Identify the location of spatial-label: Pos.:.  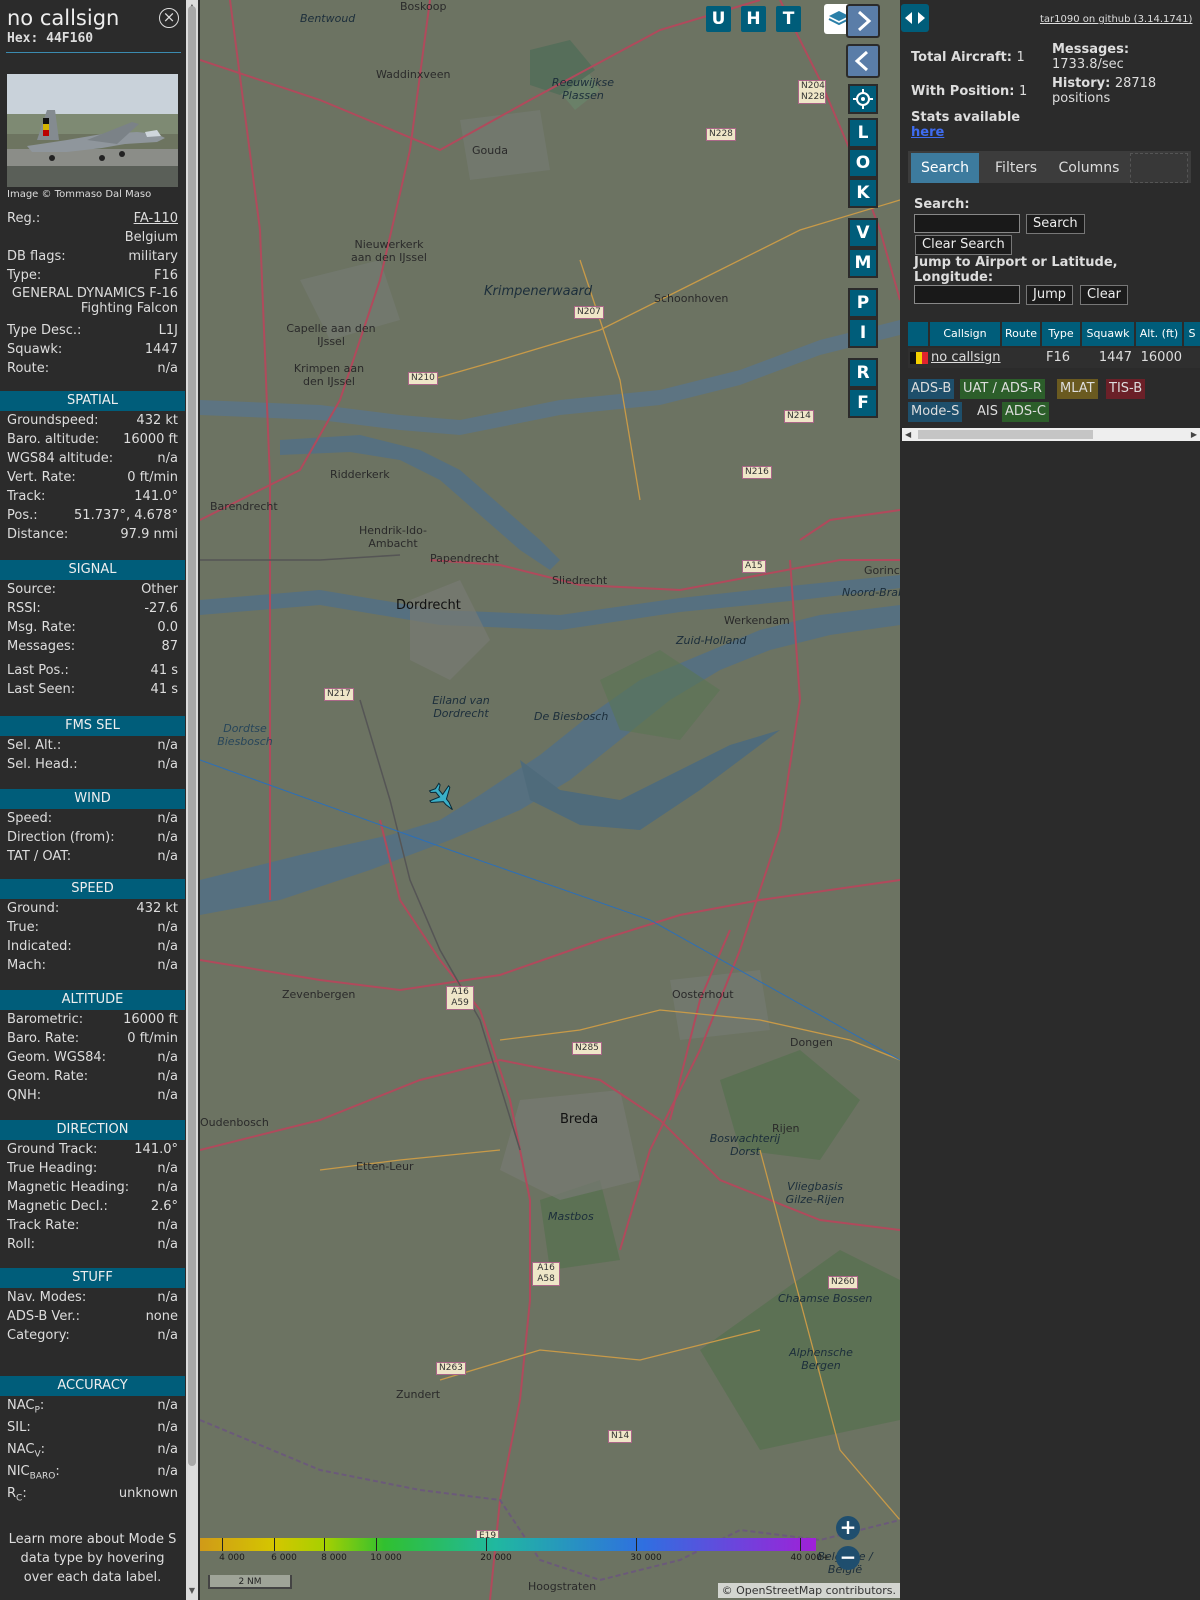
(22, 515).